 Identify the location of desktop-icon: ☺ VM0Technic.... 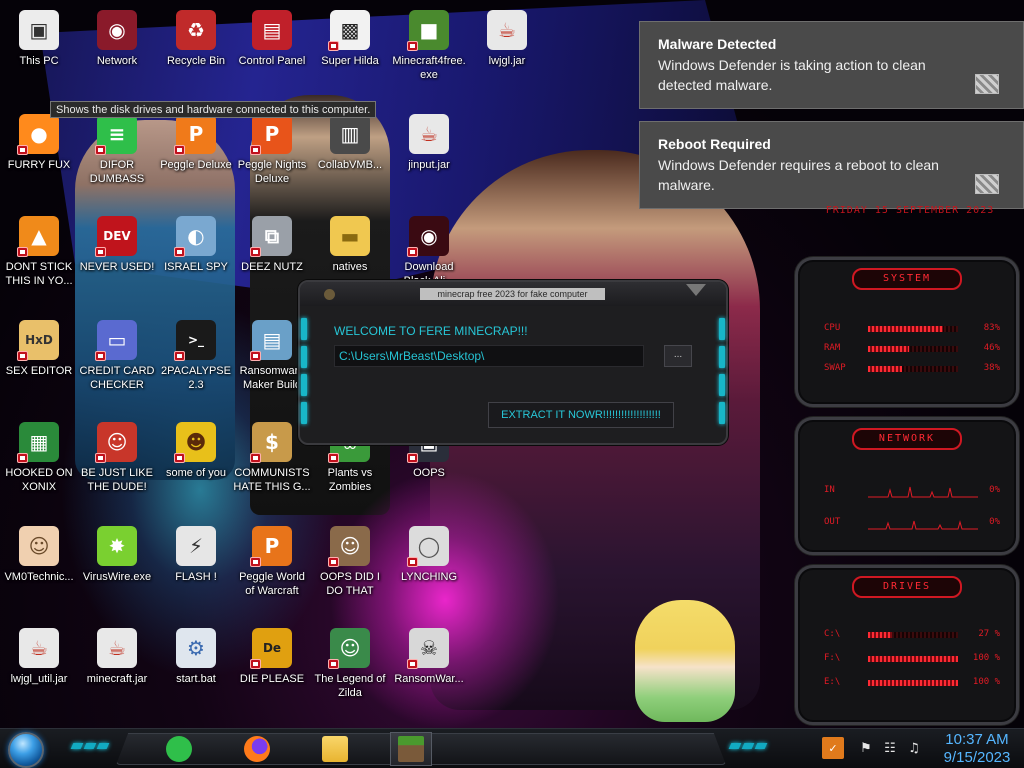
(39, 553).